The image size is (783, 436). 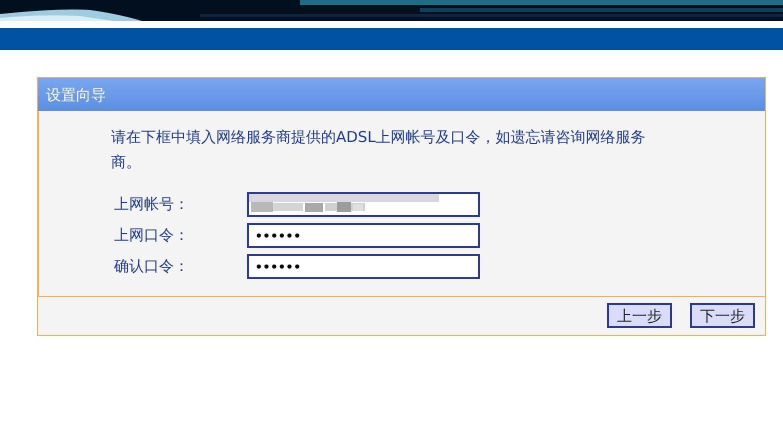 What do you see at coordinates (722, 315) in the screenshot?
I see `next-button: 下一步` at bounding box center [722, 315].